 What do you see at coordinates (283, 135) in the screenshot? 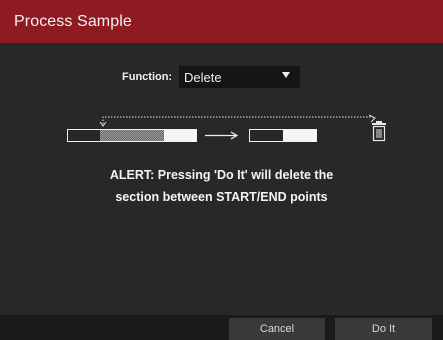
I see `result-sample-bar` at bounding box center [283, 135].